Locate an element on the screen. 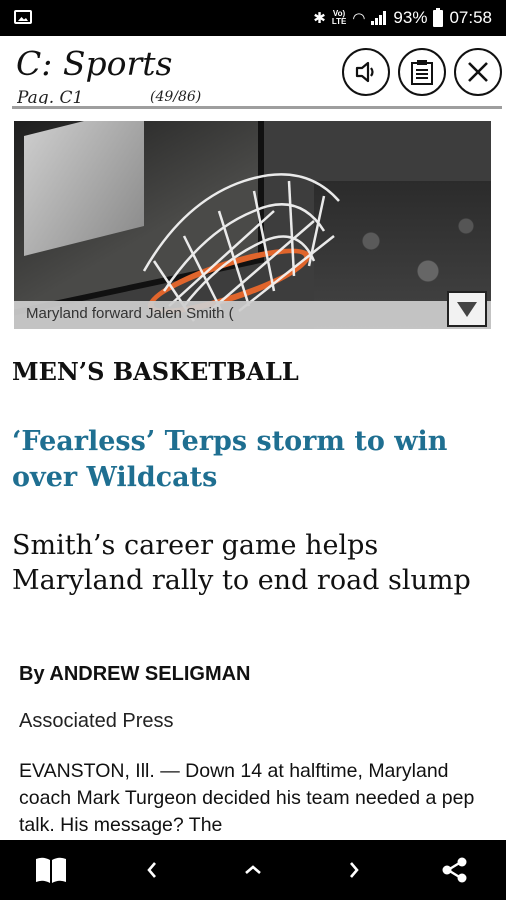 The height and width of the screenshot is (900, 506). next-page-button is located at coordinates (354, 870).